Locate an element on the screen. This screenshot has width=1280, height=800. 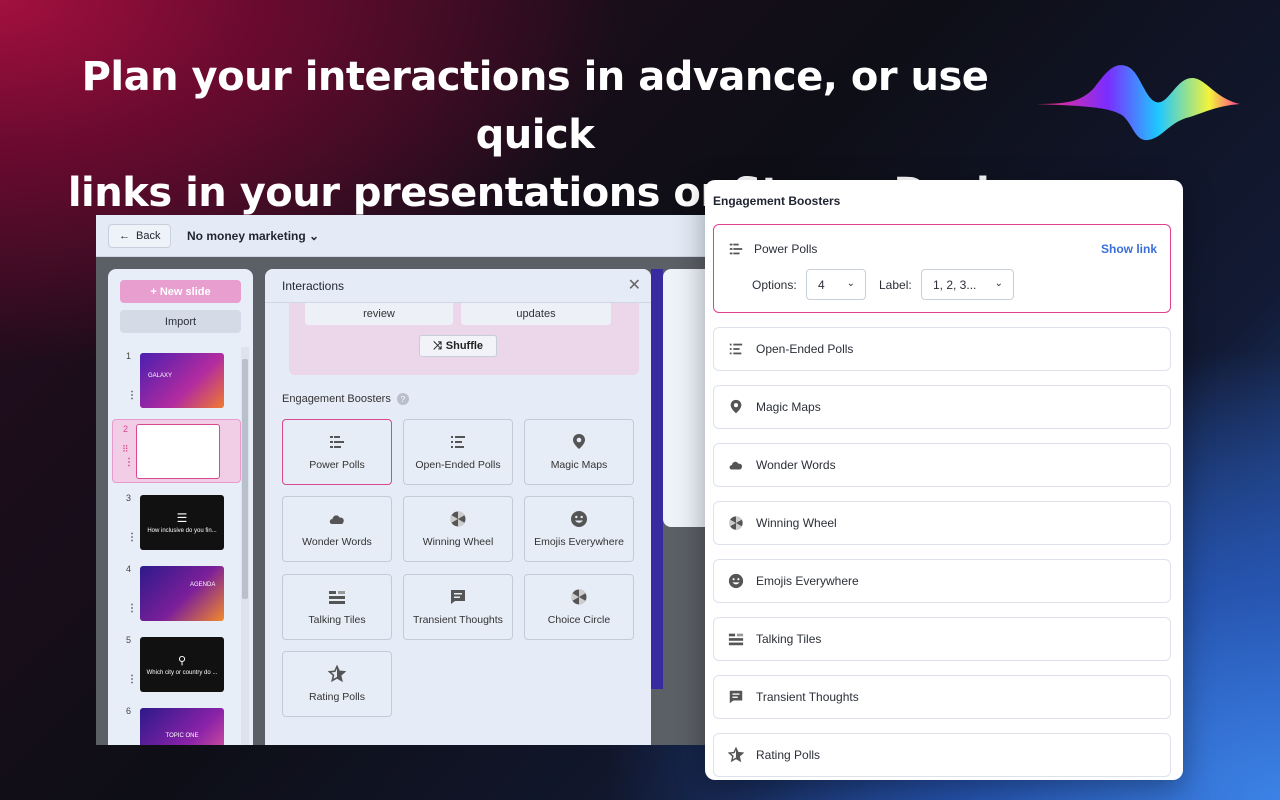
slide-thumb-row: 3 ☰ How inclusive do you fin... ⋮ is located at coordinates (174, 523).